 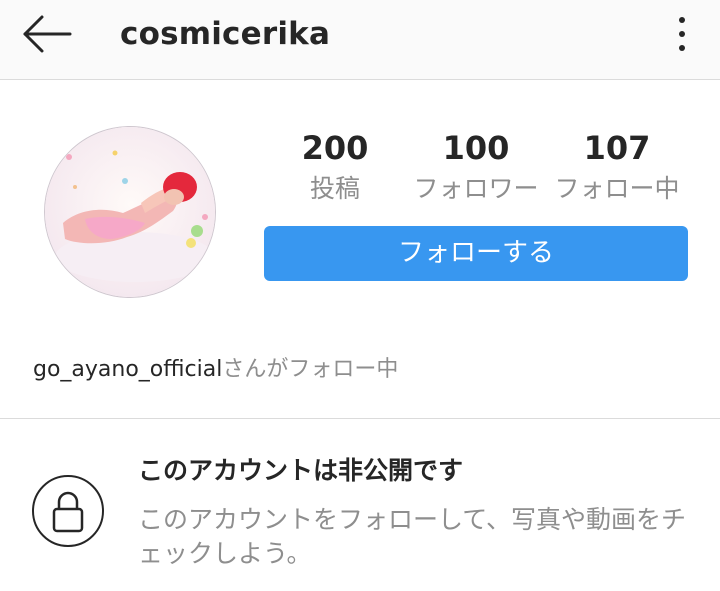 I want to click on follow-button: フォローする, so click(x=476, y=253).